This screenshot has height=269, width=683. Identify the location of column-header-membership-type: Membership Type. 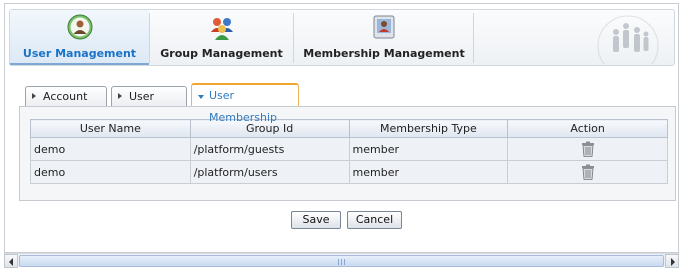
(428, 128).